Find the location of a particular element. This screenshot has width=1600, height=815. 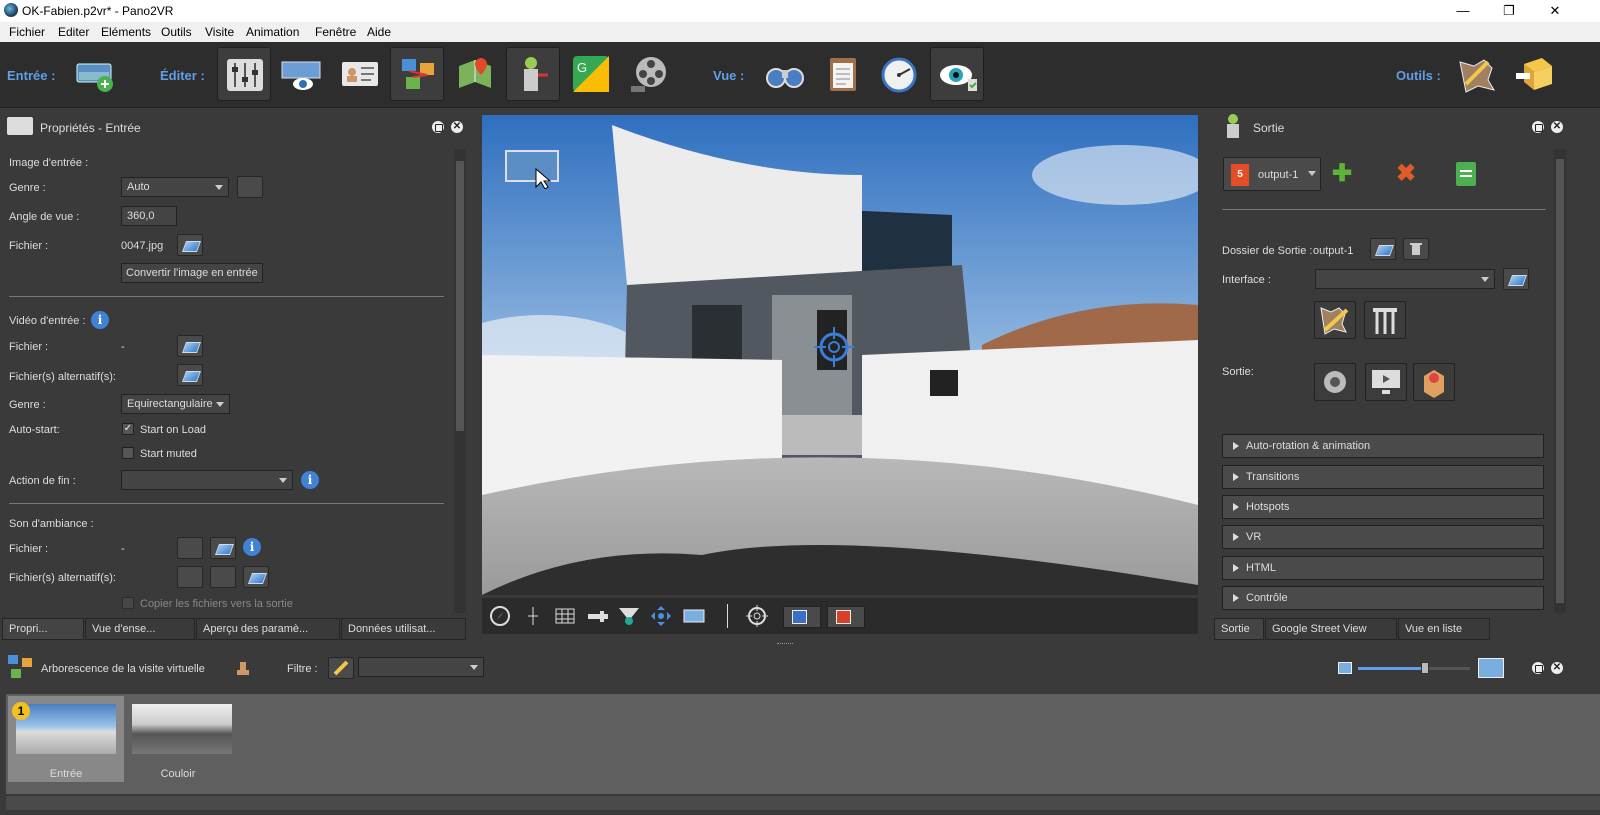

package-tool-icon is located at coordinates (1534, 74).